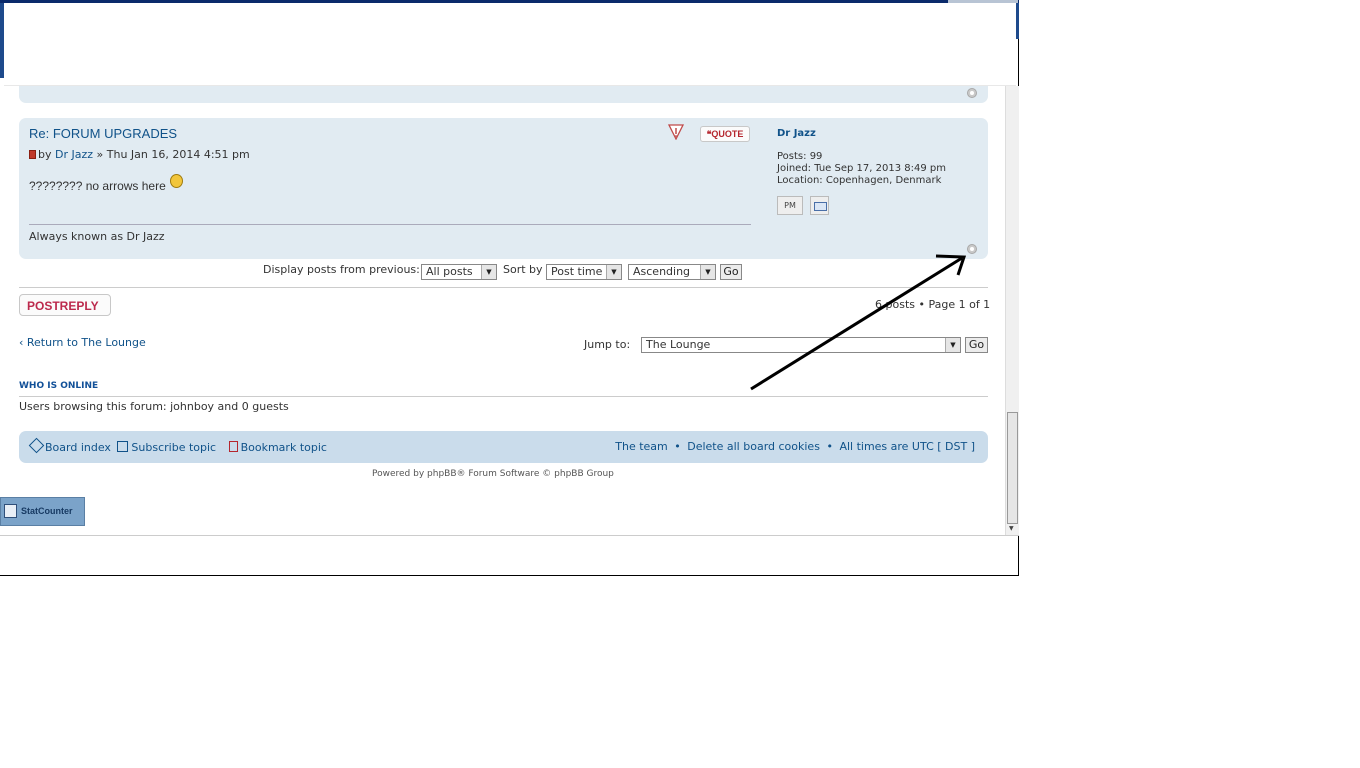 The width and height of the screenshot is (1360, 768). I want to click on previous-post-panel, so click(503, 94).